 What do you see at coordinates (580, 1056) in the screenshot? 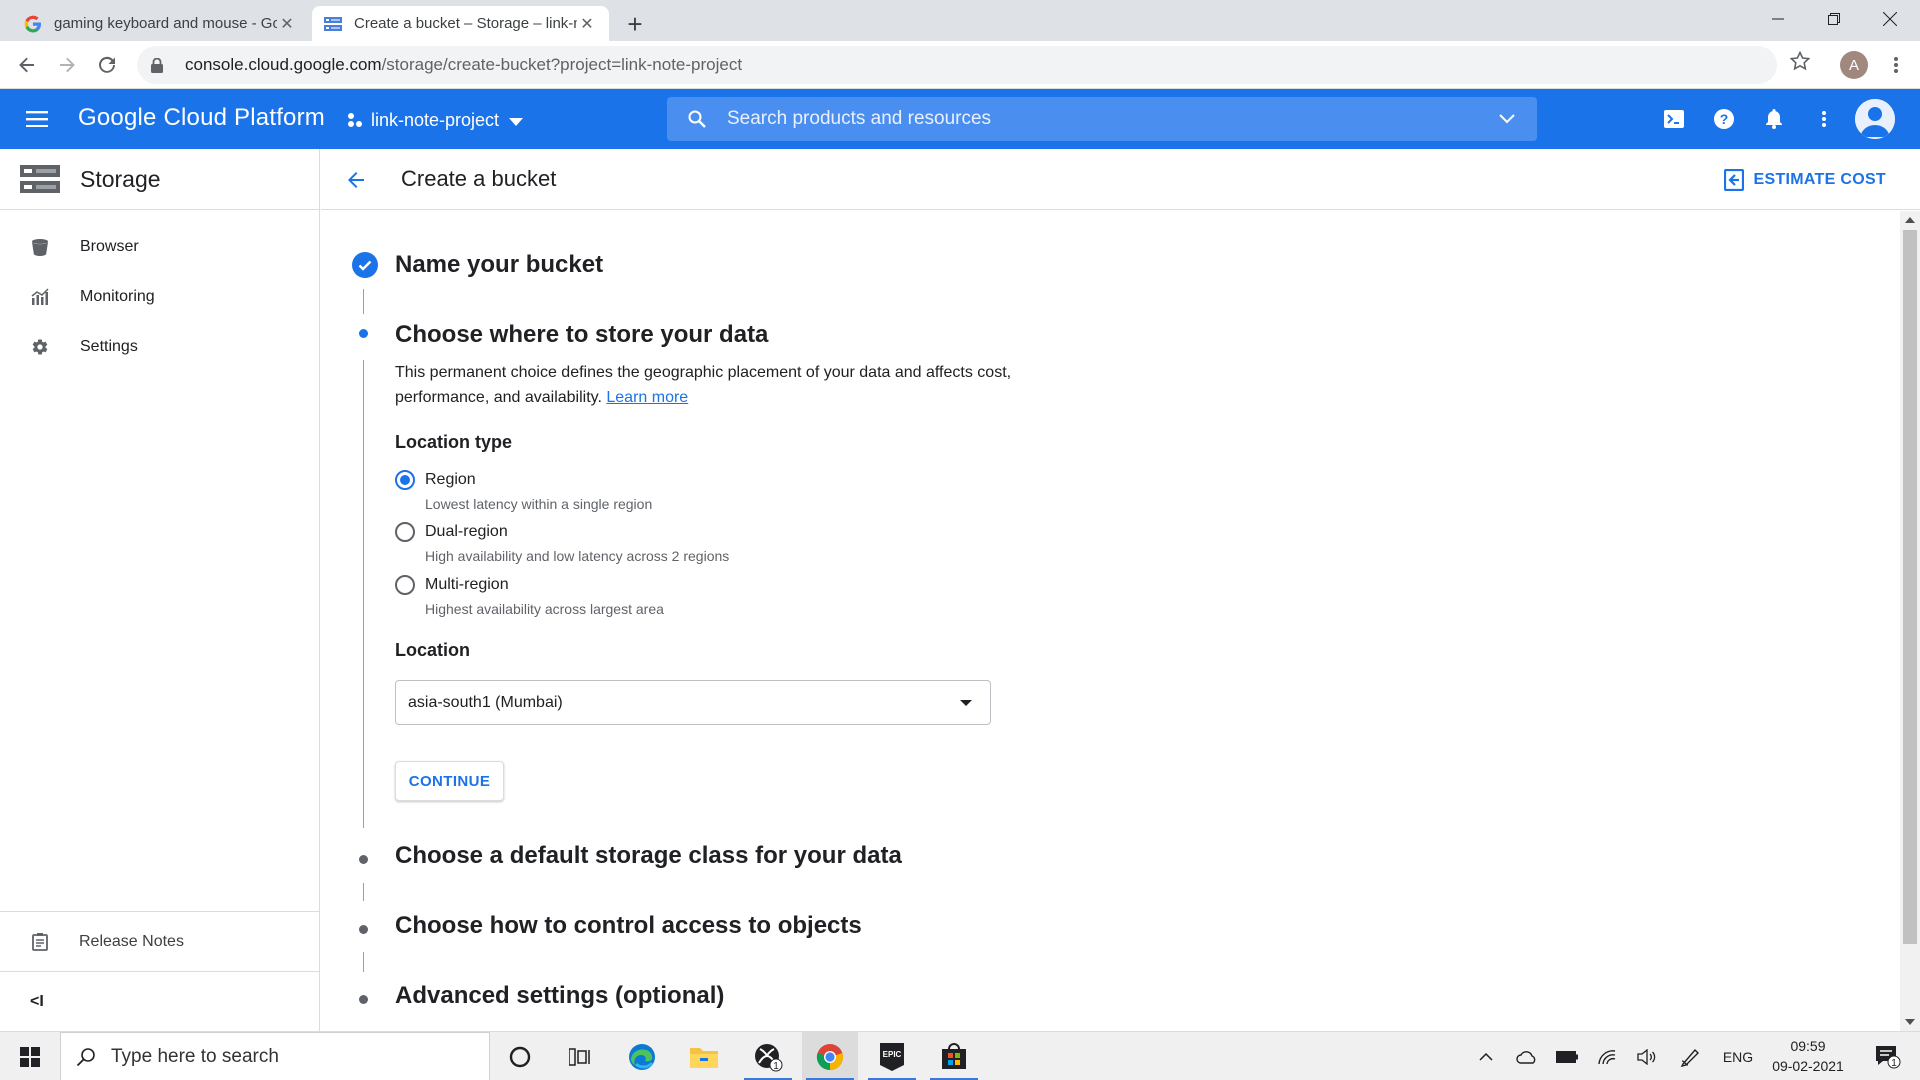
I see `task-view-icon` at bounding box center [580, 1056].